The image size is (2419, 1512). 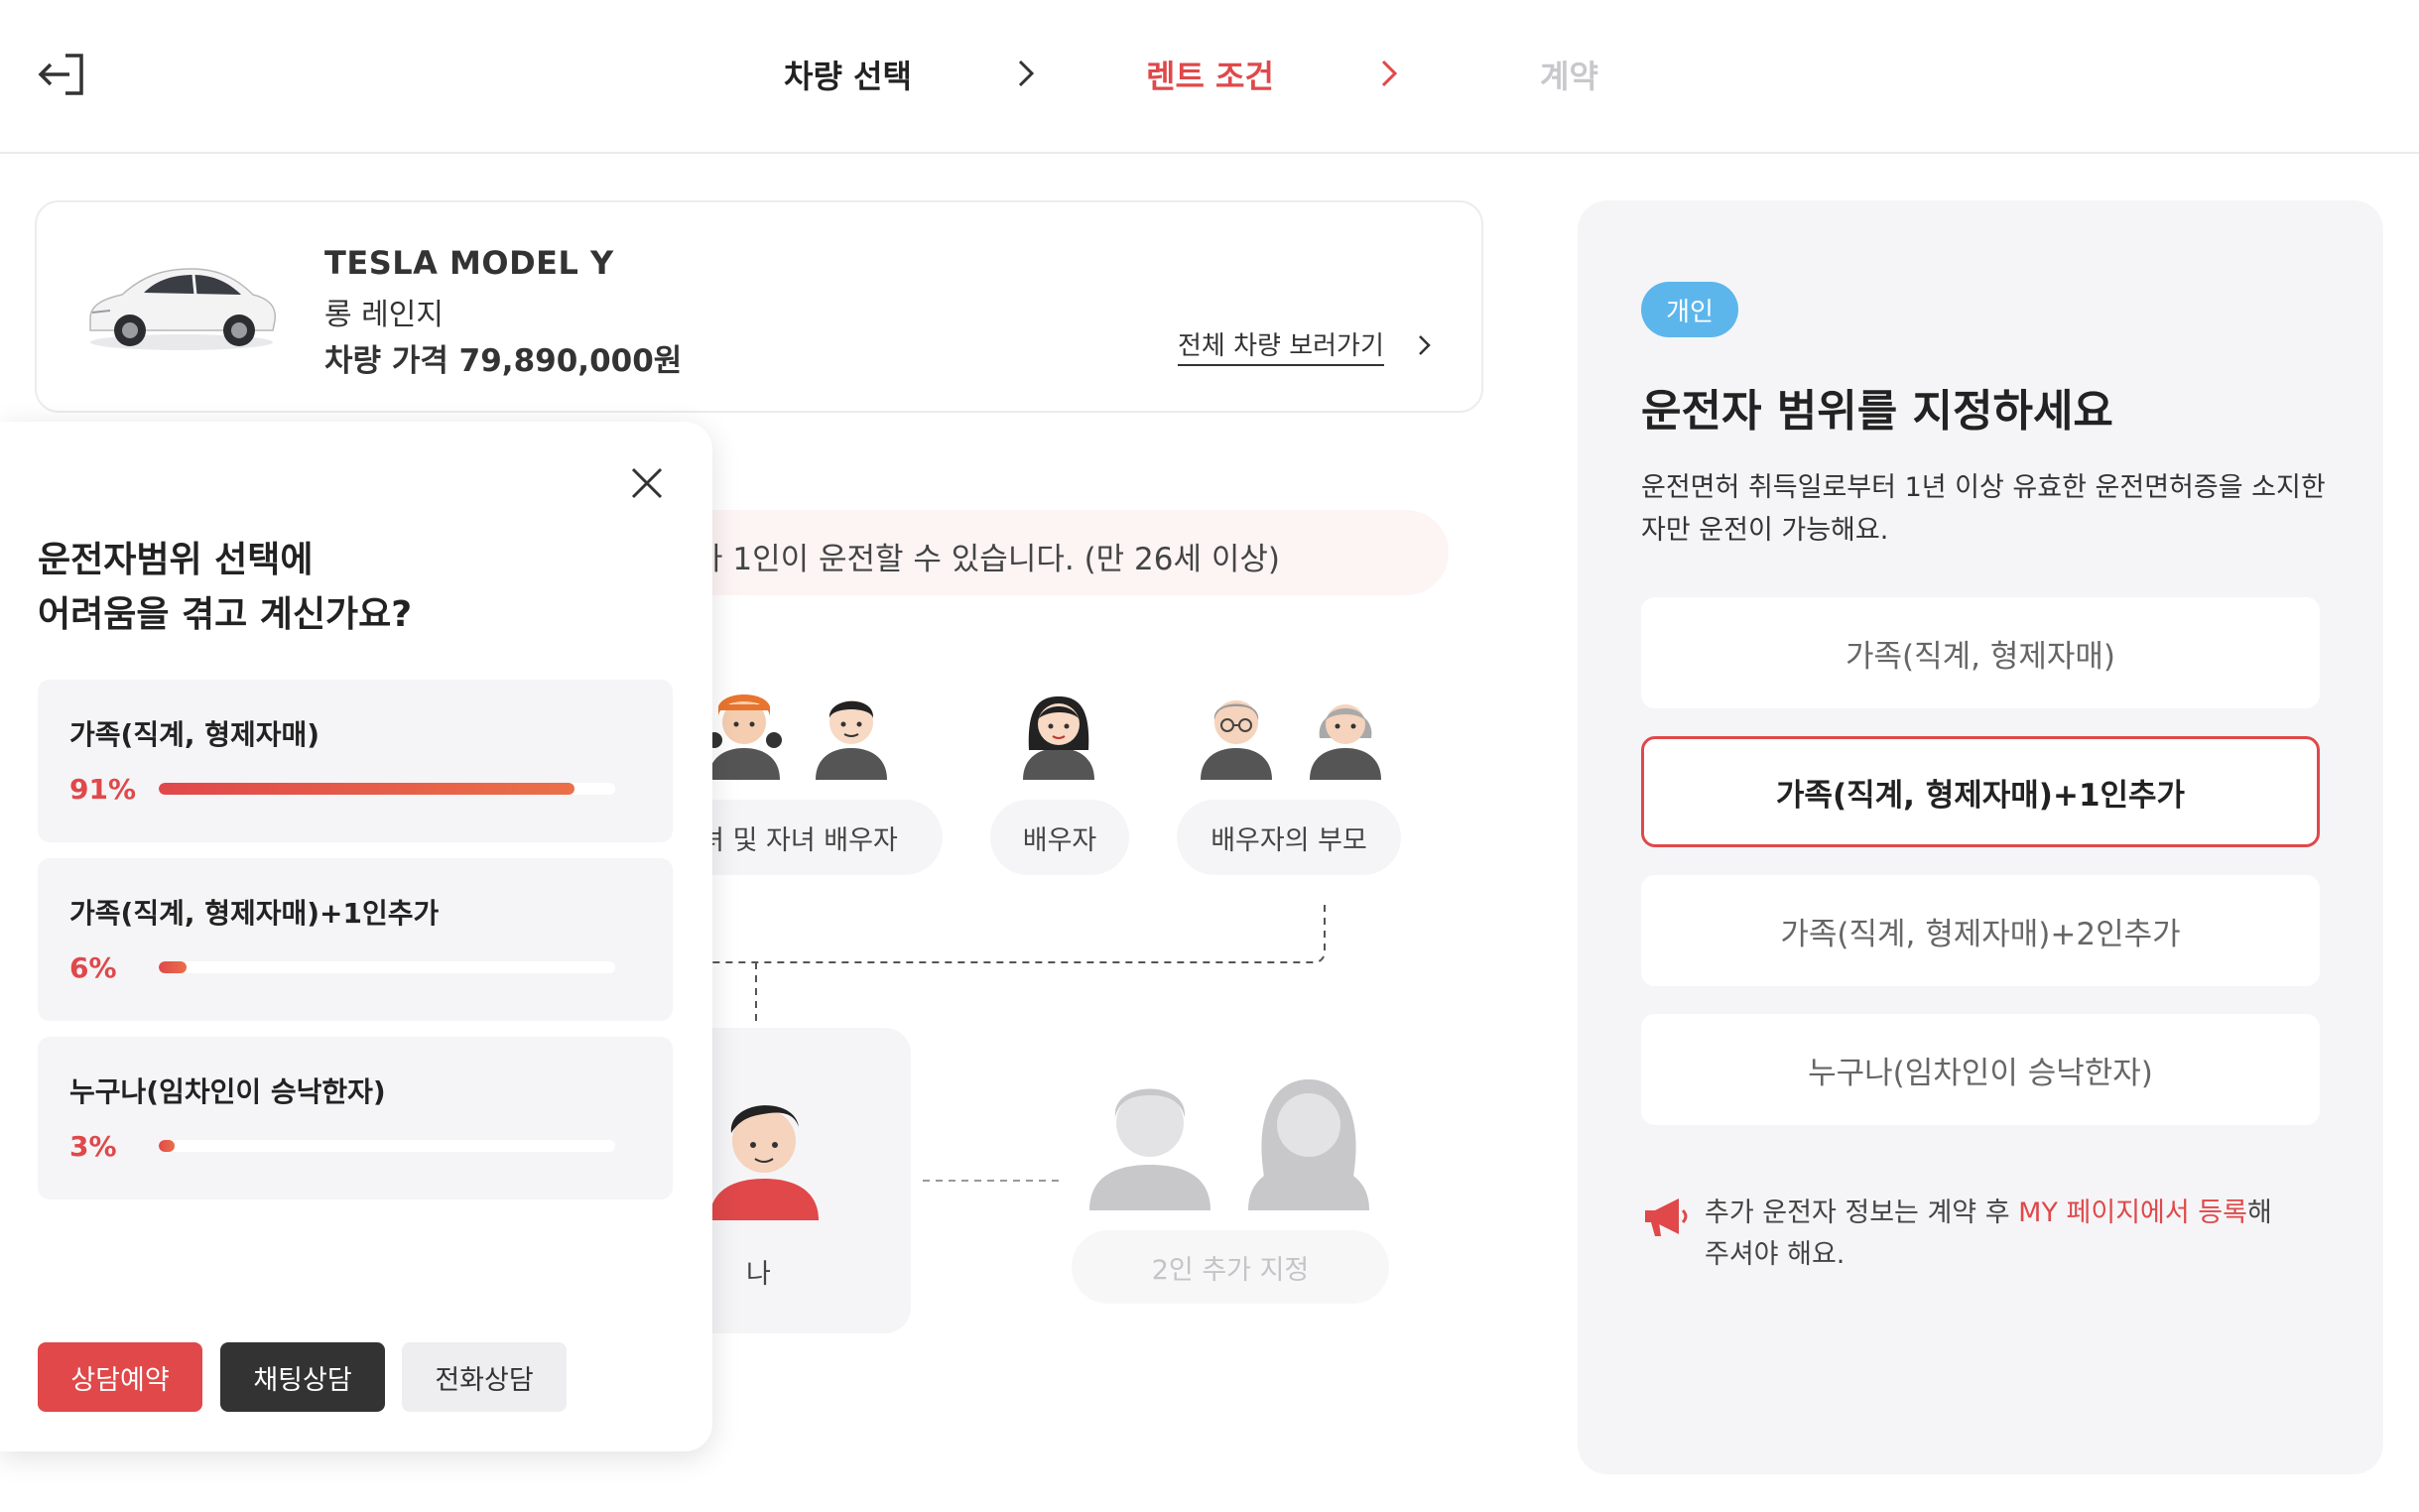 I want to click on spouse-father-avatar, so click(x=1236, y=740).